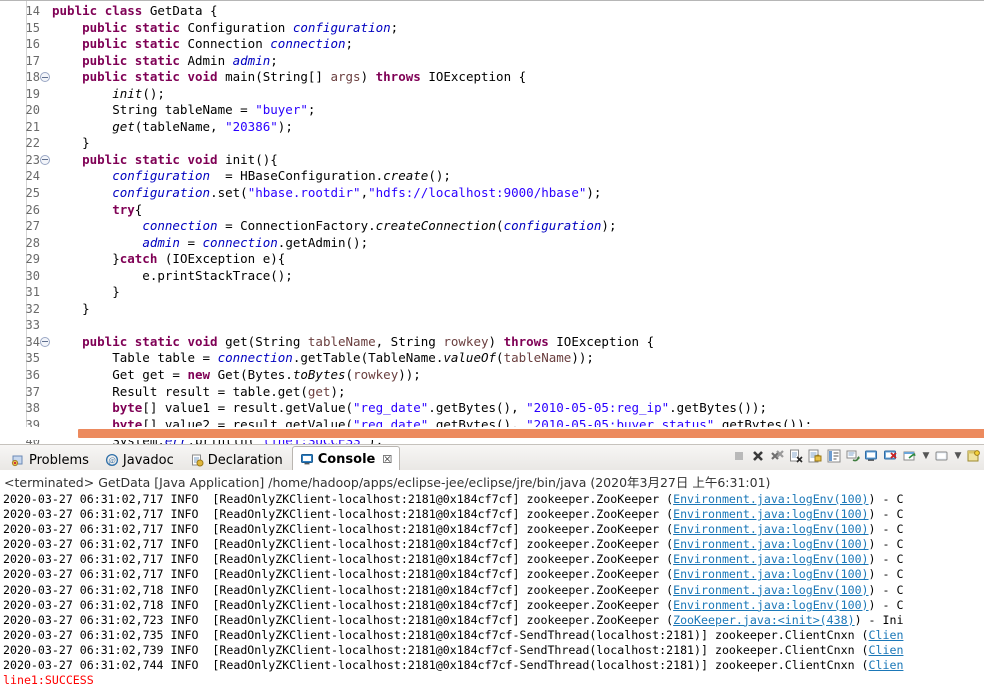 This screenshot has width=984, height=684. What do you see at coordinates (492, 110) in the screenshot?
I see `code-line: 20 String tableName = "buyer";` at bounding box center [492, 110].